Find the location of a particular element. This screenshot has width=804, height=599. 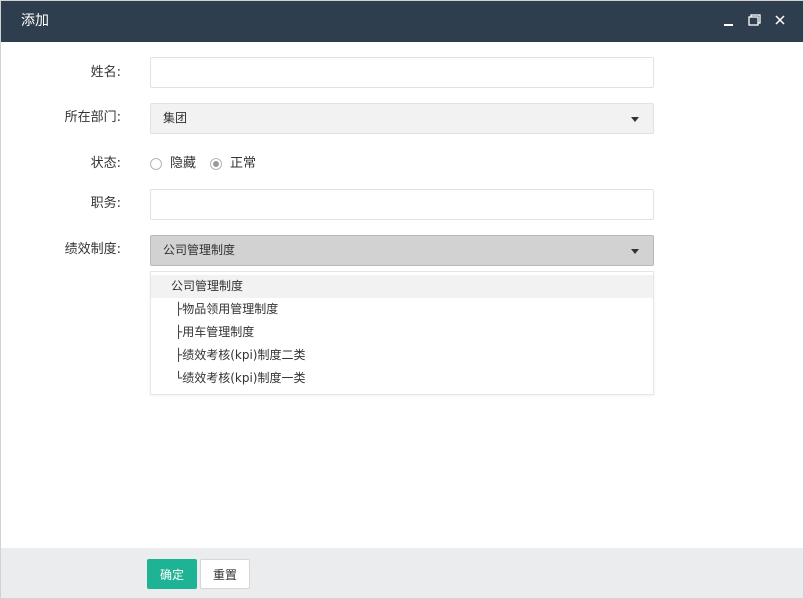

performance-label: 绩效制度: is located at coordinates (92, 249).